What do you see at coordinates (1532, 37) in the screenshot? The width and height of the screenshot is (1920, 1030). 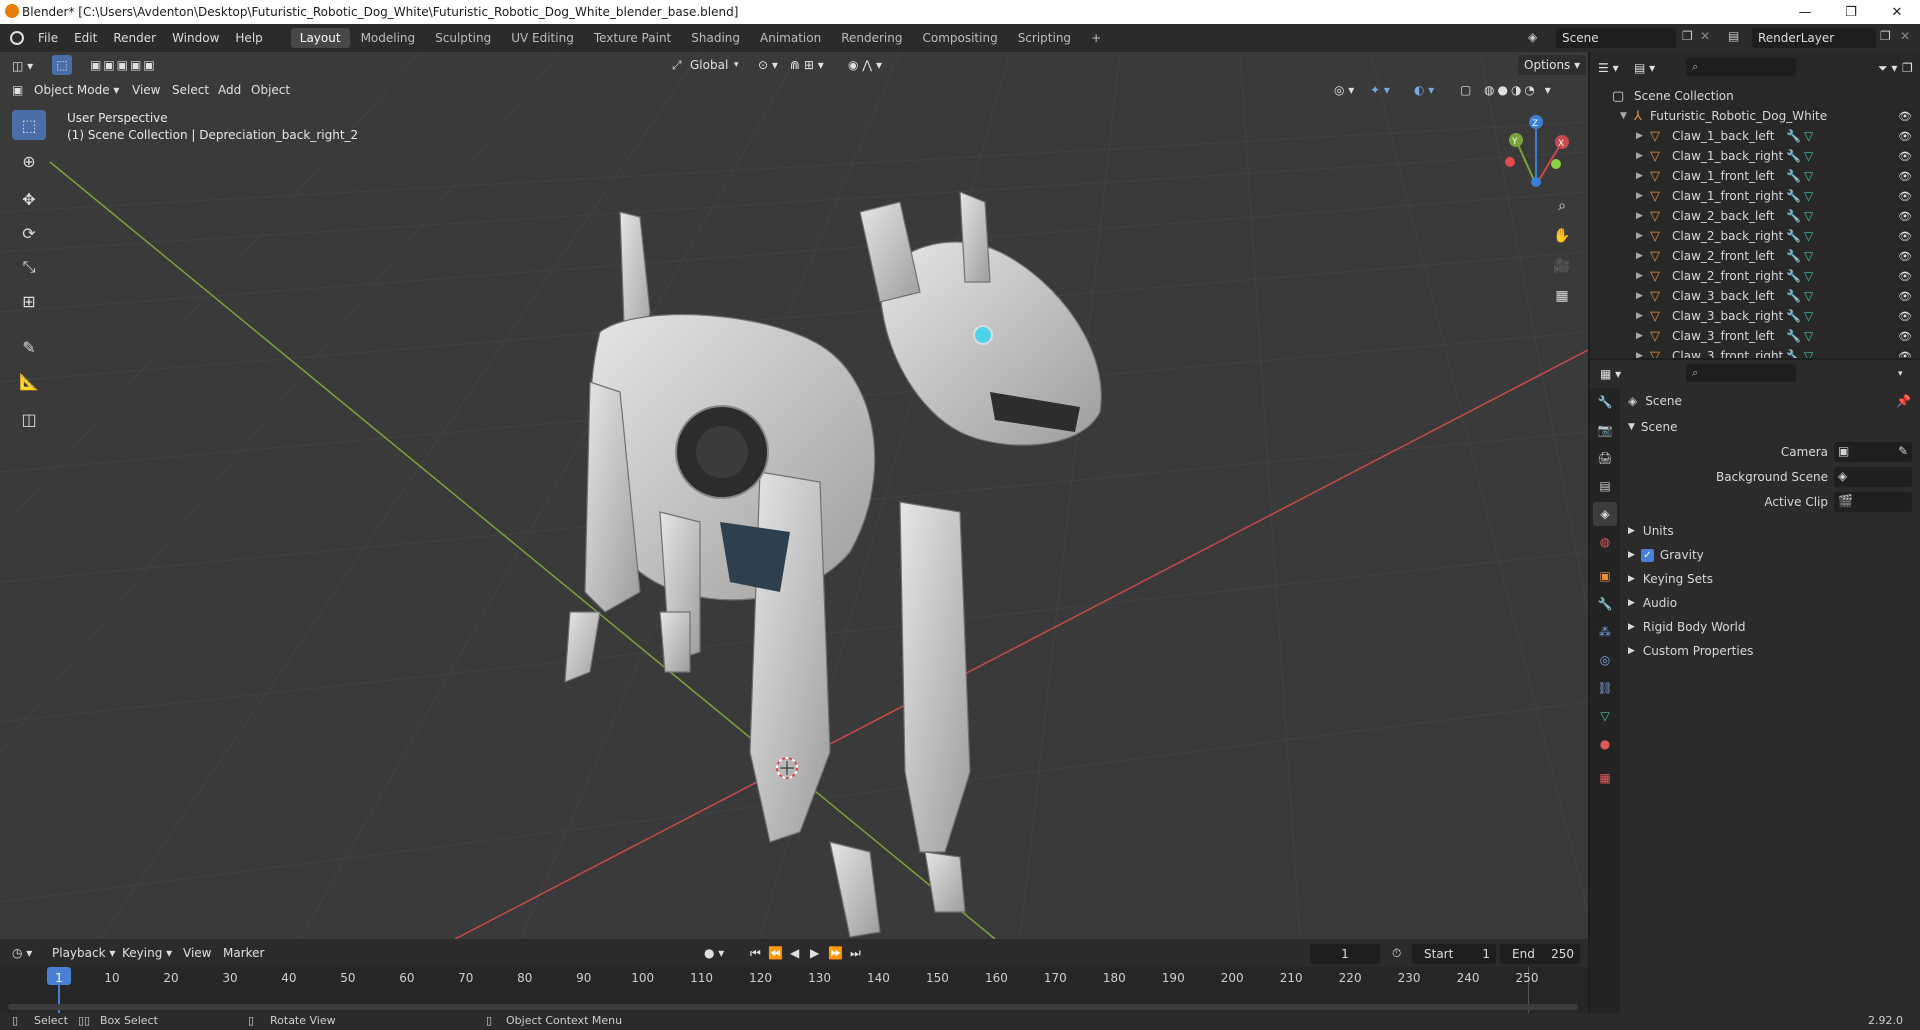 I see `scene-selector-icon: ◈` at bounding box center [1532, 37].